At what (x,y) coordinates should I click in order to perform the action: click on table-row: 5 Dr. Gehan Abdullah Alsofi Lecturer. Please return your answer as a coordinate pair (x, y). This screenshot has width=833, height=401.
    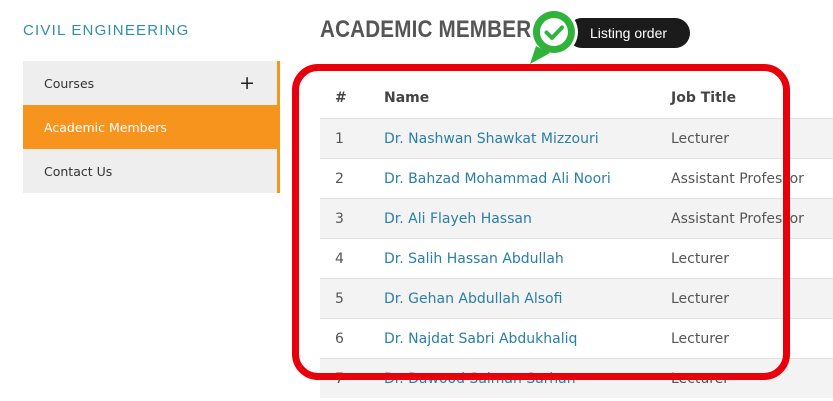
    Looking at the image, I should click on (576, 298).